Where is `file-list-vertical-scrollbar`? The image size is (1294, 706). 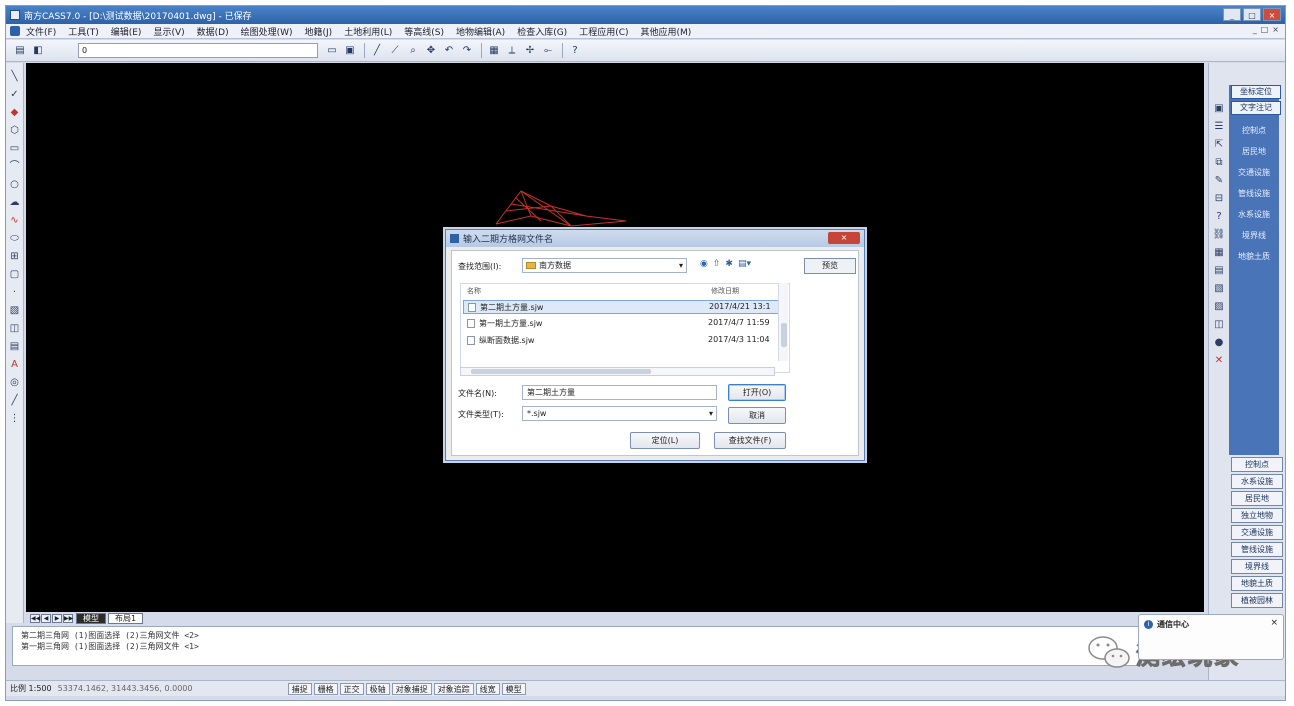 file-list-vertical-scrollbar is located at coordinates (783, 322).